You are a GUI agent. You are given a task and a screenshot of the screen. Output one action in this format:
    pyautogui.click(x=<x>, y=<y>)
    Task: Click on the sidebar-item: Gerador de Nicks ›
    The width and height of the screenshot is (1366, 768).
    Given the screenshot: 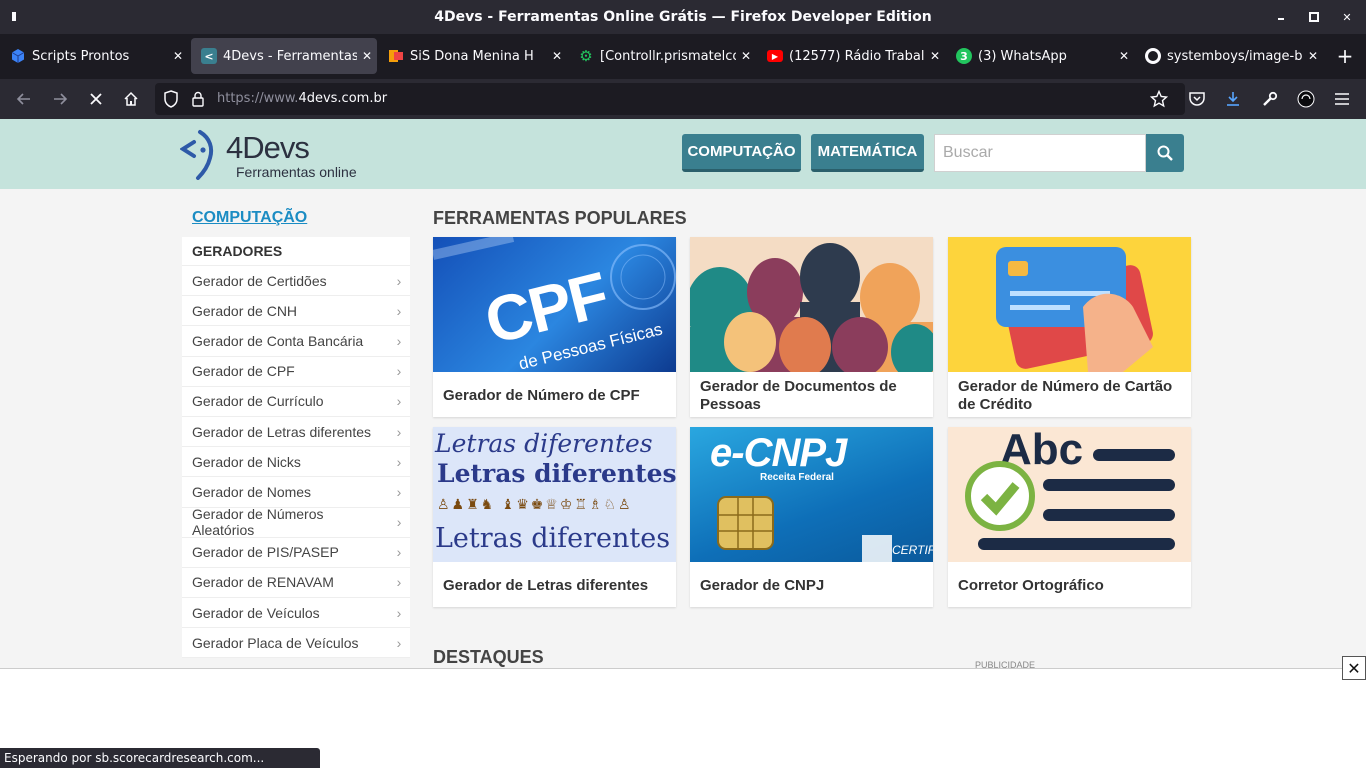 What is the action you would take?
    pyautogui.click(x=296, y=462)
    